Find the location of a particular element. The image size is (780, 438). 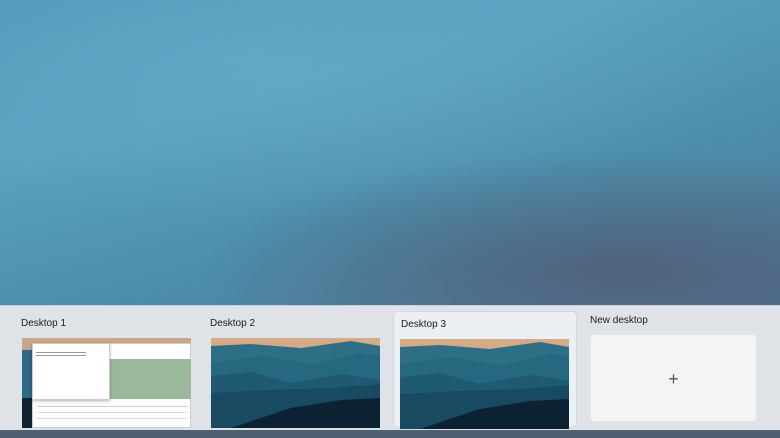

plus-icon: + is located at coordinates (673, 379).